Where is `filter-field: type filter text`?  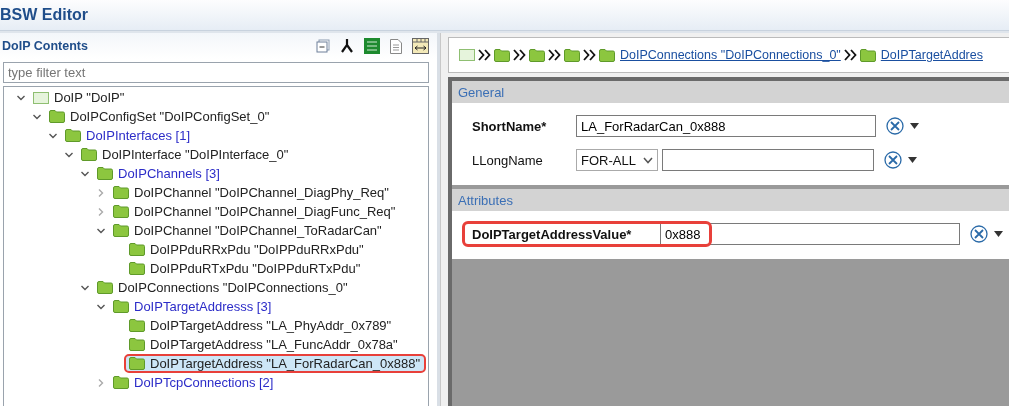 filter-field: type filter text is located at coordinates (216, 72).